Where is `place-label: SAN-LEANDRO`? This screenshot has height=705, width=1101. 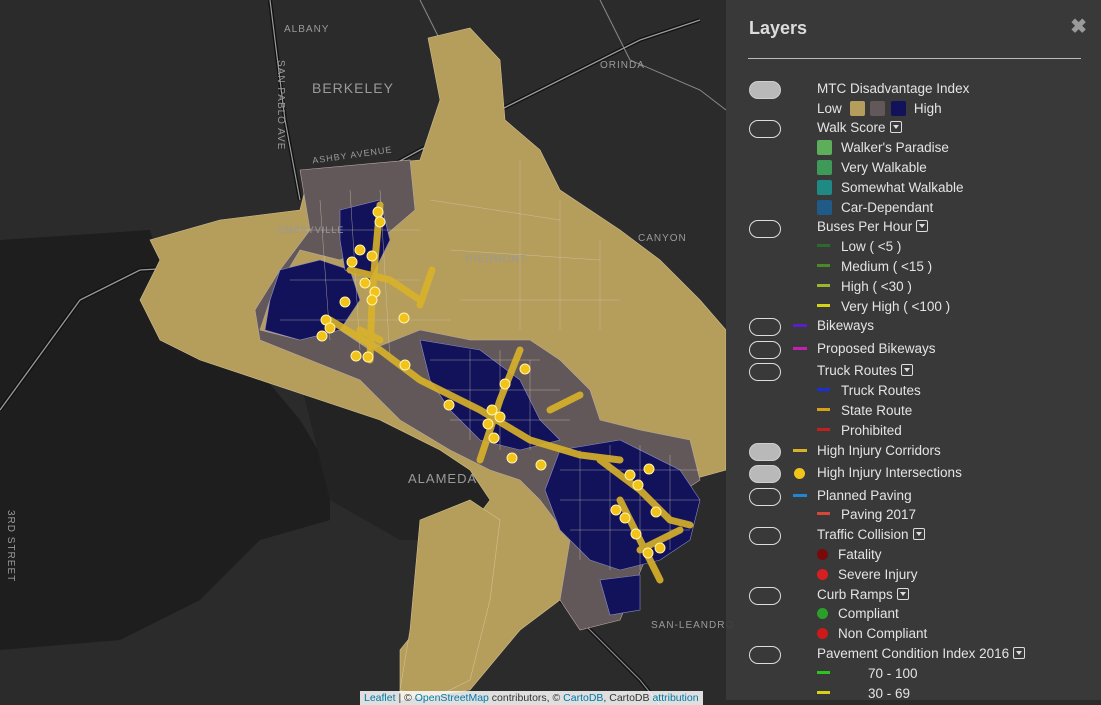 place-label: SAN-LEANDRO is located at coordinates (693, 625).